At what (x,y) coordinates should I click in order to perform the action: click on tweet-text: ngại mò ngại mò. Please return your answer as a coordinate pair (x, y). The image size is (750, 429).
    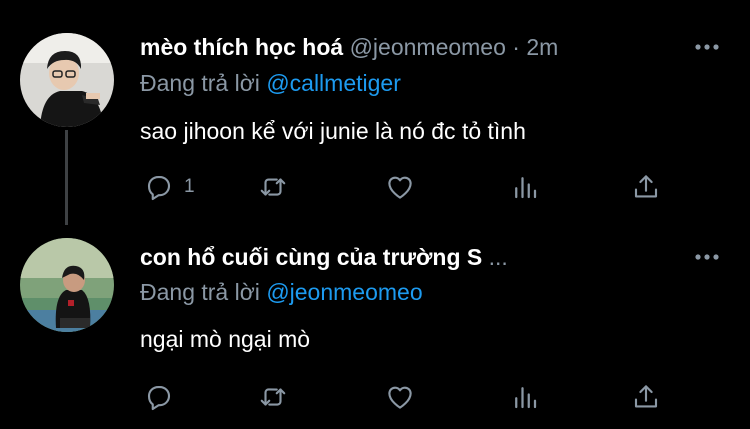
    Looking at the image, I should click on (225, 339).